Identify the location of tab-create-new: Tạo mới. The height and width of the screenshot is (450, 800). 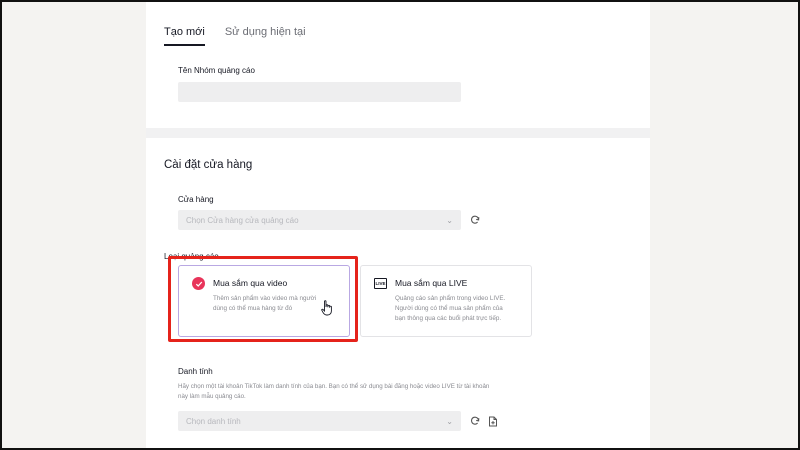
(184, 36).